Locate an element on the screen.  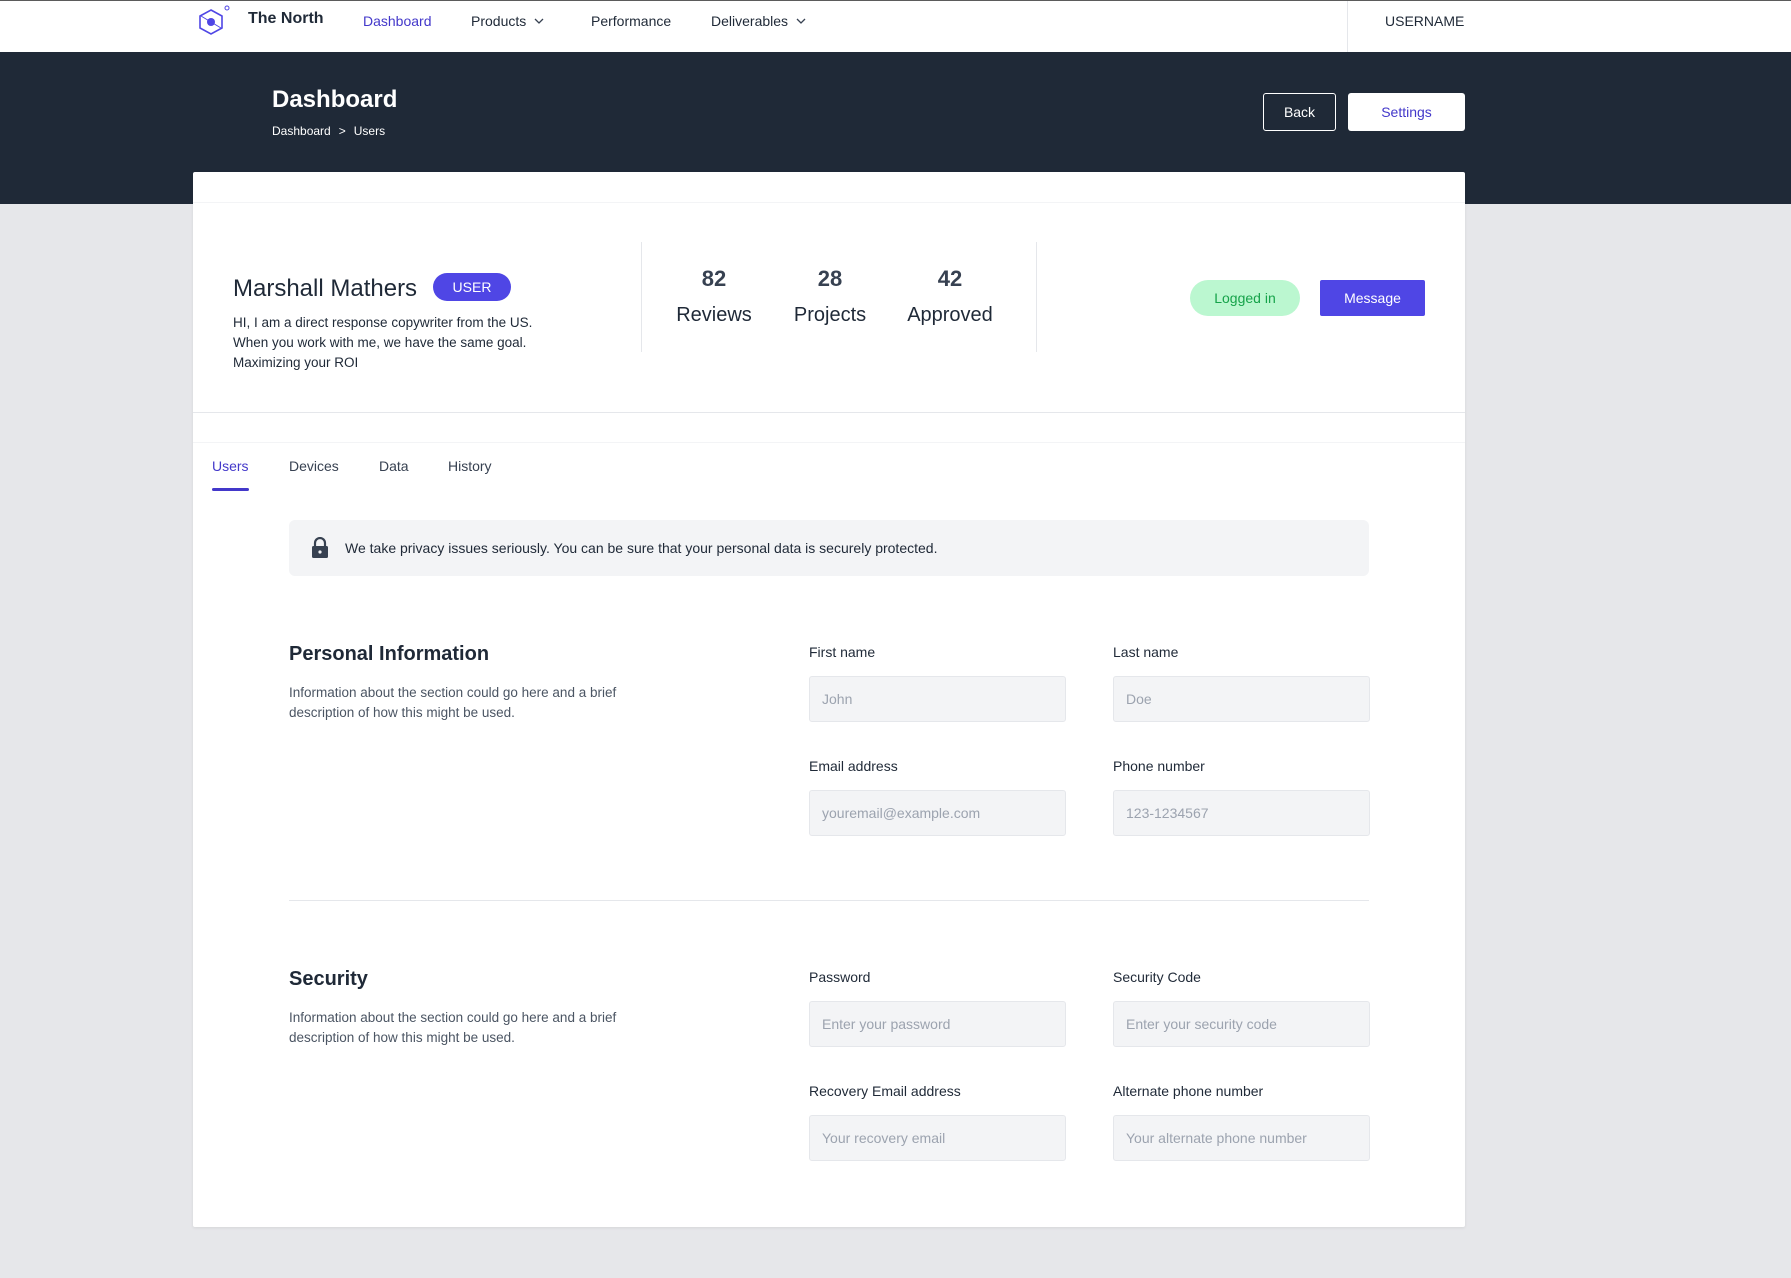
message-button: Message is located at coordinates (1372, 298).